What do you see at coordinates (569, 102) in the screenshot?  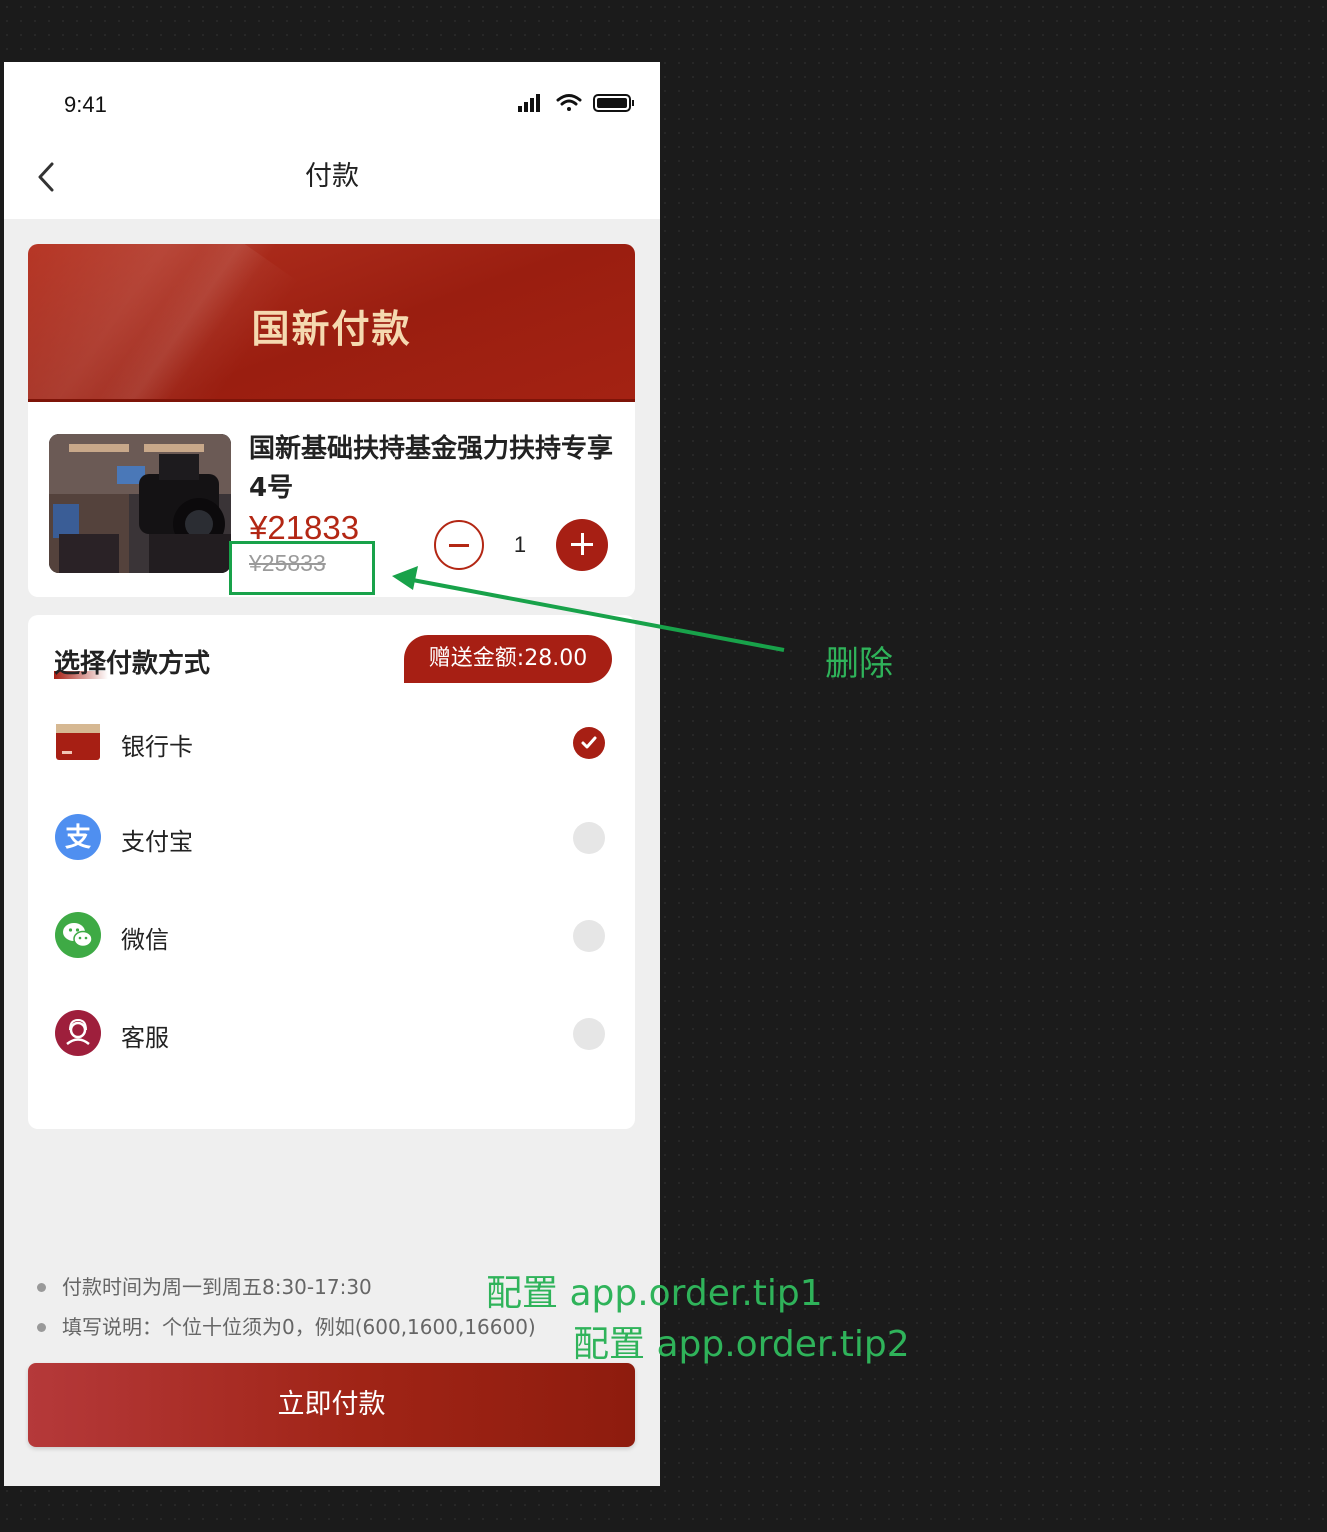 I see `wifi-icon` at bounding box center [569, 102].